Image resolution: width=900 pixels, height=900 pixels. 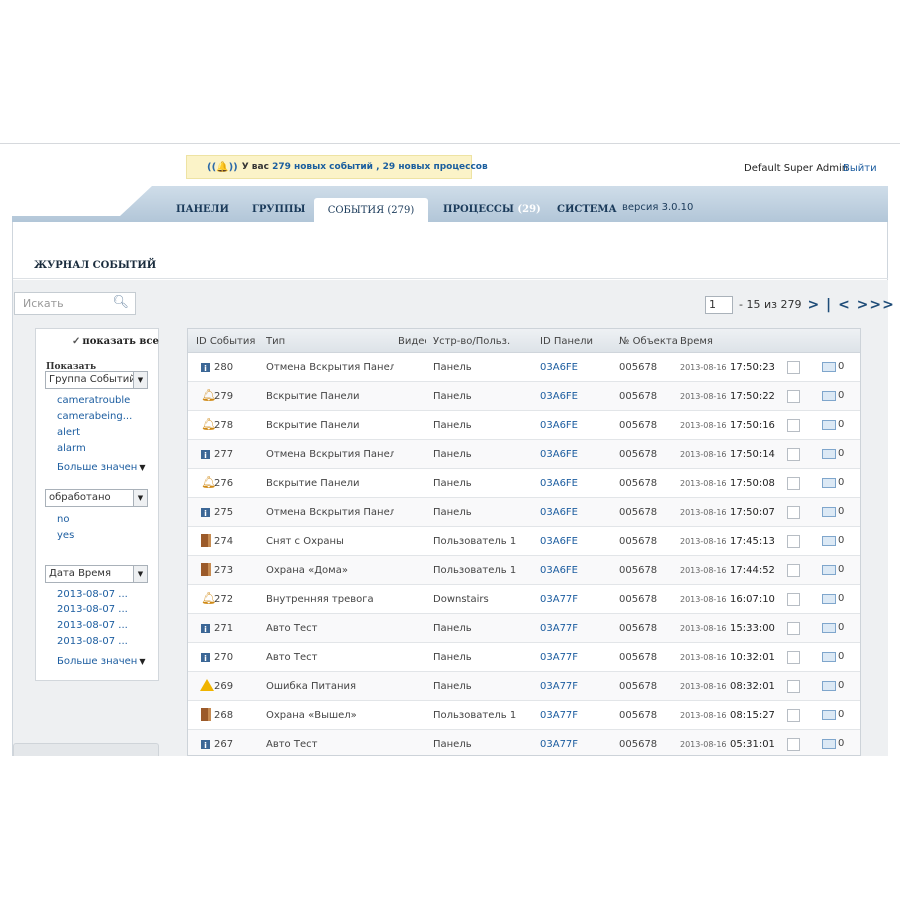 What do you see at coordinates (205, 513) in the screenshot?
I see `info-icon: i` at bounding box center [205, 513].